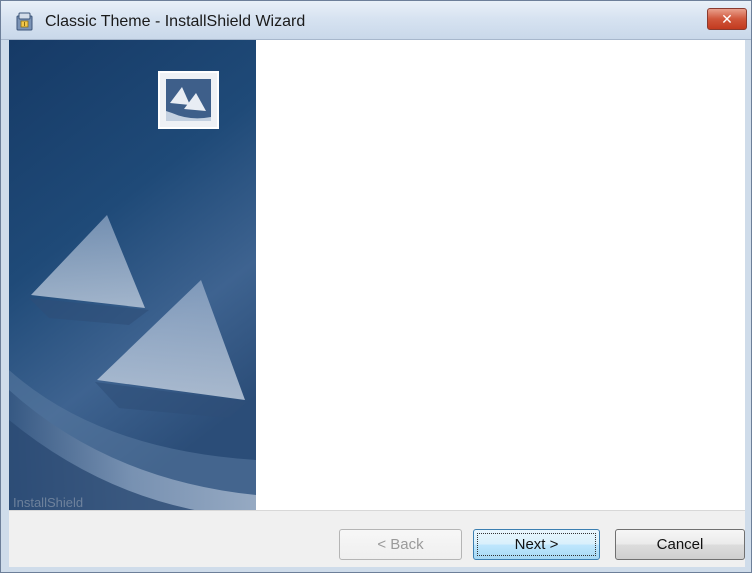  Describe the element at coordinates (680, 544) in the screenshot. I see `cancel-button: Cancel` at that location.